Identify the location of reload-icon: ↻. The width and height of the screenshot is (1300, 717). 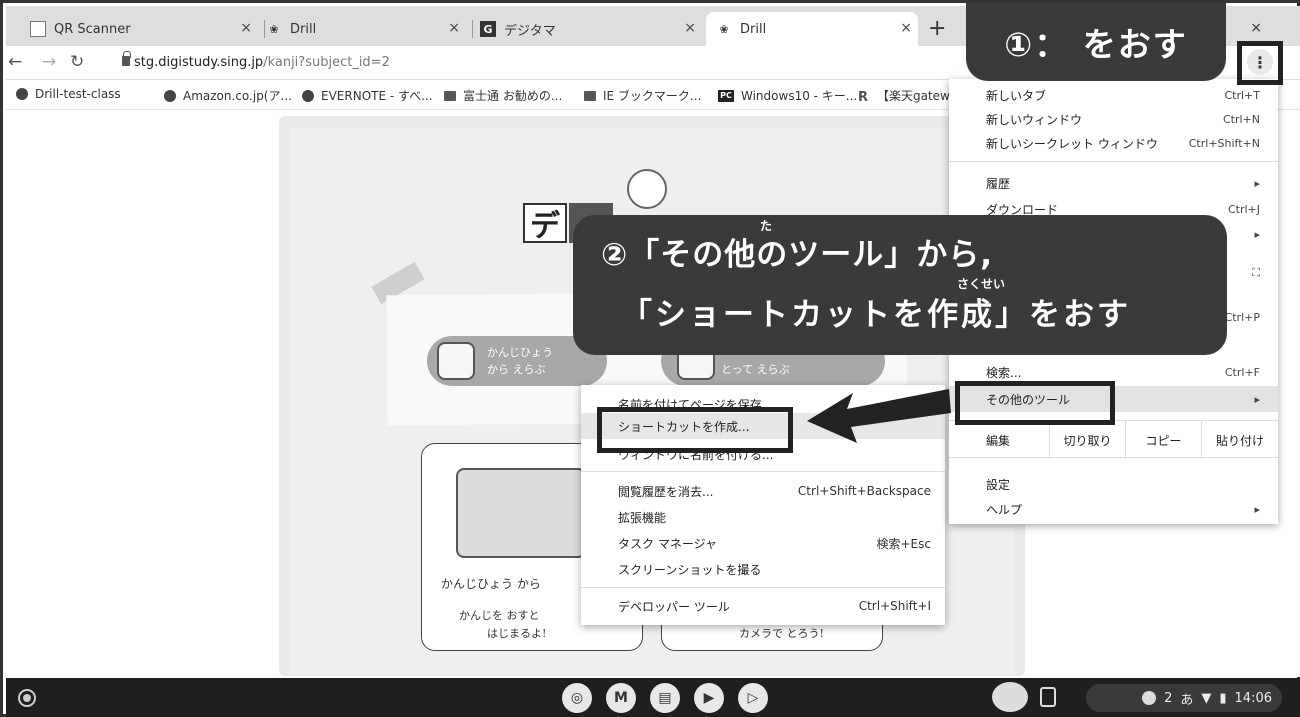
(77, 62).